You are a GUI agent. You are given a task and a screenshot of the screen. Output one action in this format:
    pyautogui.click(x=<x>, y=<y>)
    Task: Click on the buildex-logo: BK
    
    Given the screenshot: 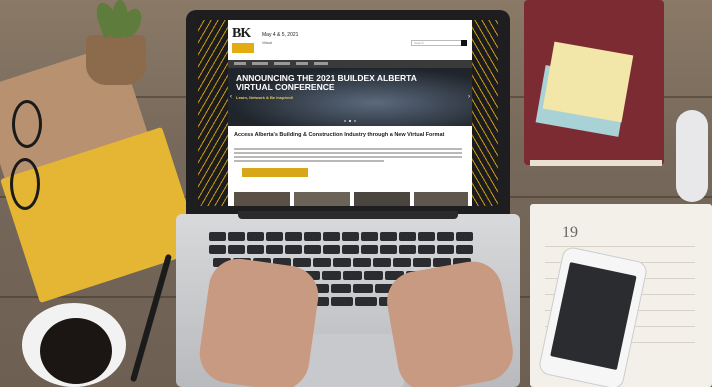 What is the action you would take?
    pyautogui.click(x=243, y=41)
    